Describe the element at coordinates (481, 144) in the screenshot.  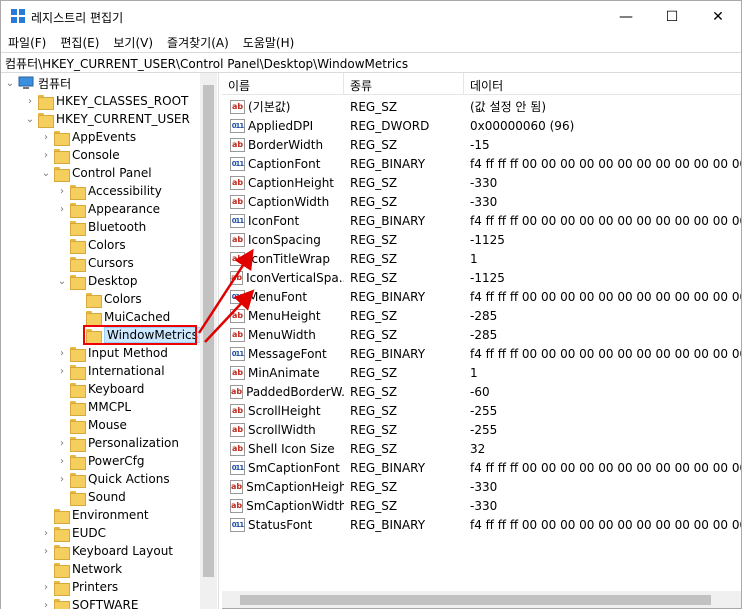
I see `value-row: ab BorderWidth REG_SZ -15` at that location.